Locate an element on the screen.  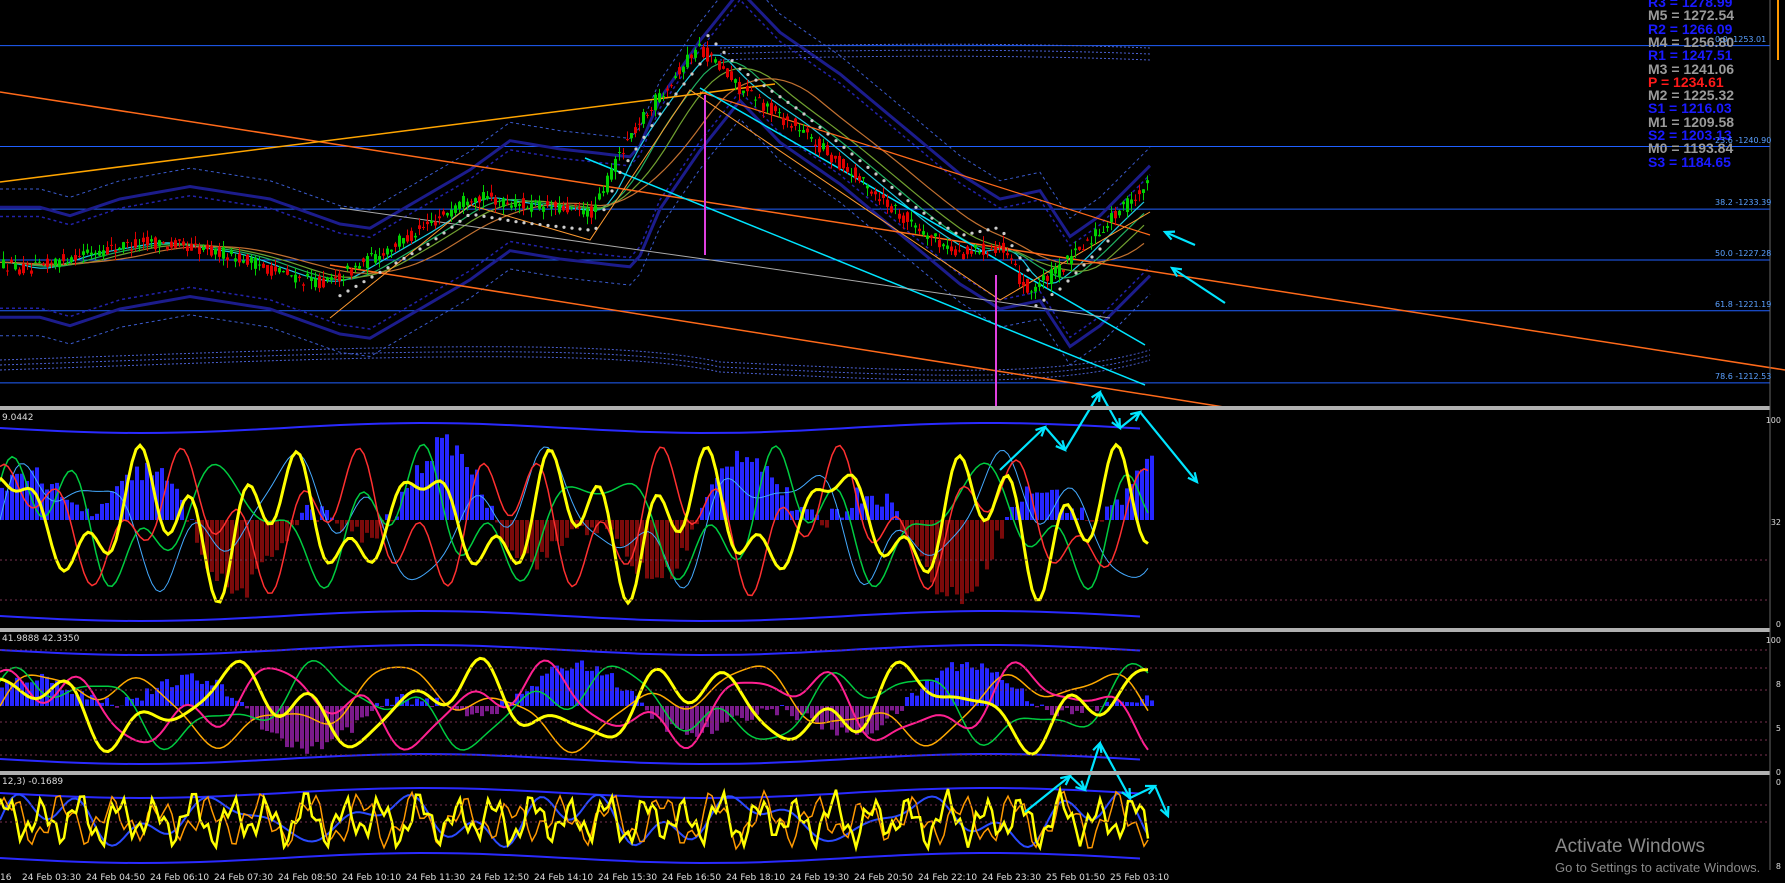
time-axis-label: 24 Feb 04:50 is located at coordinates (116, 878).